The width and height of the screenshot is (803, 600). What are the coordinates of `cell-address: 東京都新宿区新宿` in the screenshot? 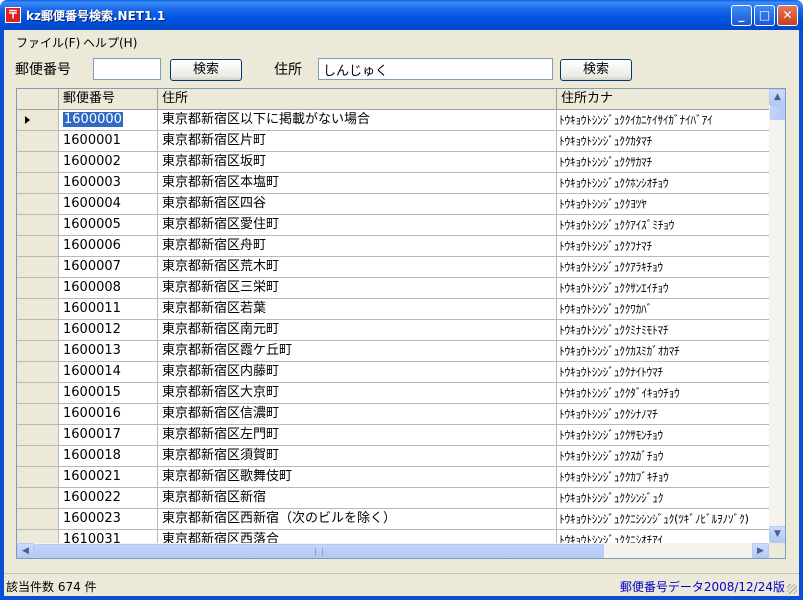 It's located at (357, 498).